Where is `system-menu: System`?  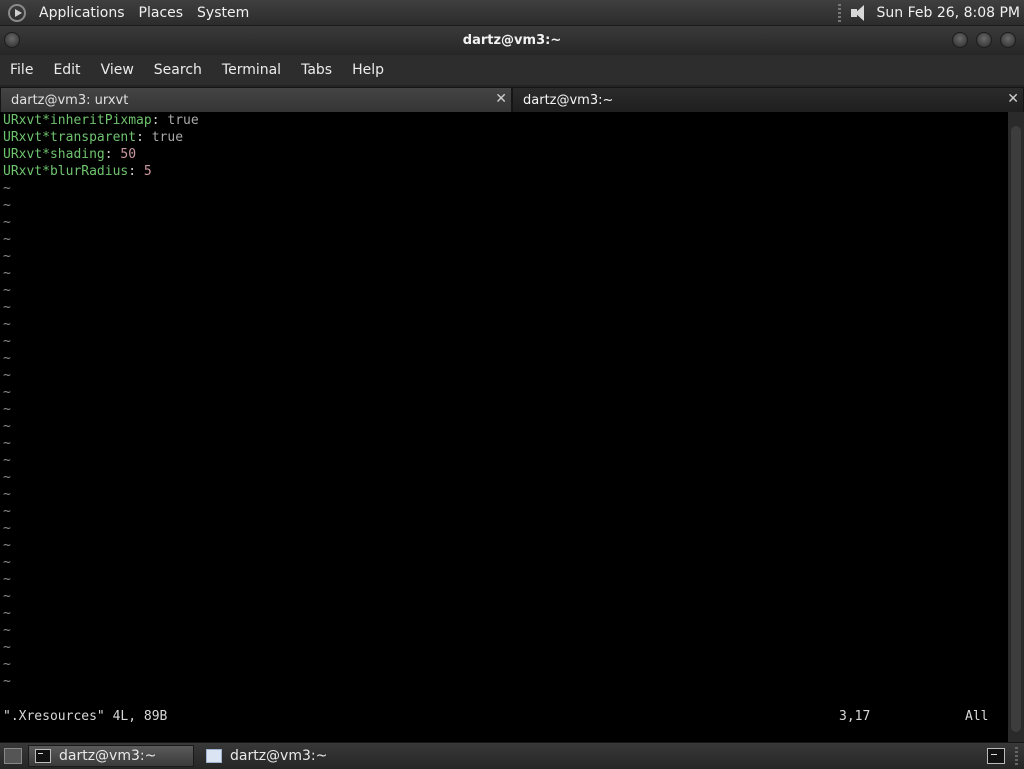
system-menu: System is located at coordinates (223, 13).